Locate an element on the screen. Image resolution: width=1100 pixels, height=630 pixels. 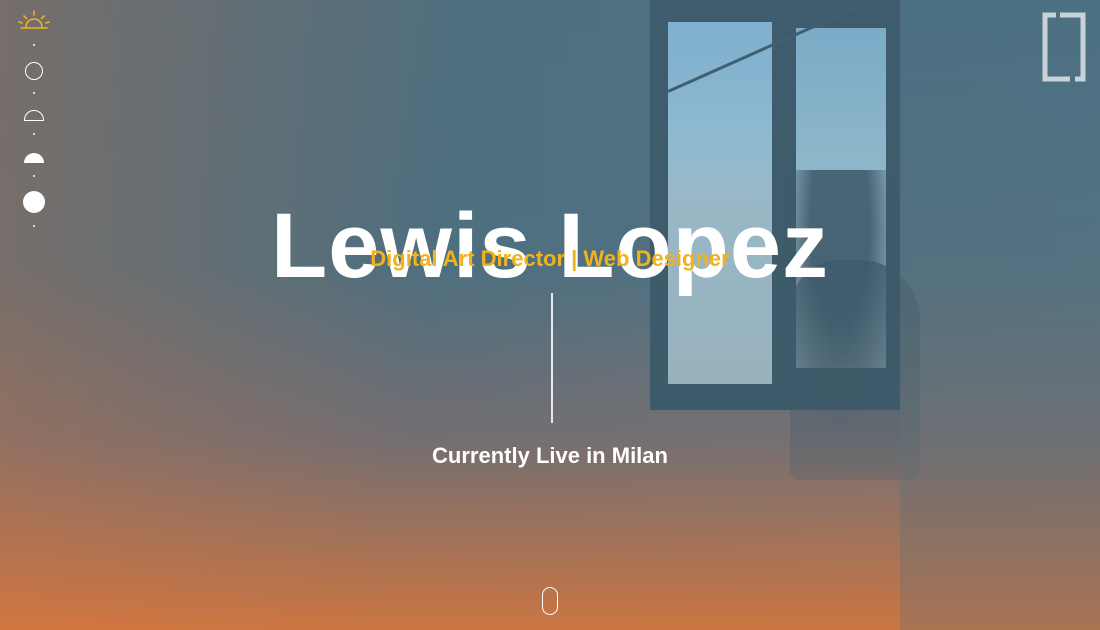
sunrise-icon is located at coordinates (34, 22).